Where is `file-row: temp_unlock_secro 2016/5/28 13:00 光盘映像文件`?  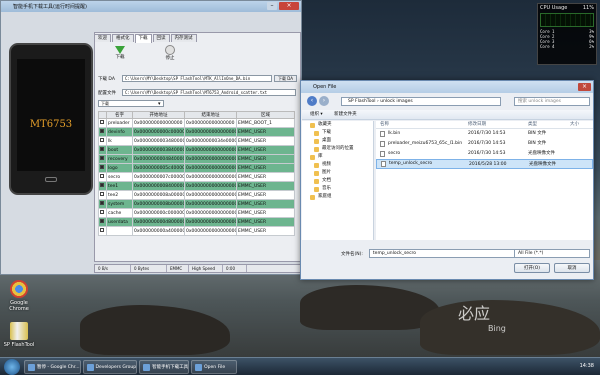 file-row: temp_unlock_secro 2016/5/28 13:00 光盘映像文件 is located at coordinates (484, 164).